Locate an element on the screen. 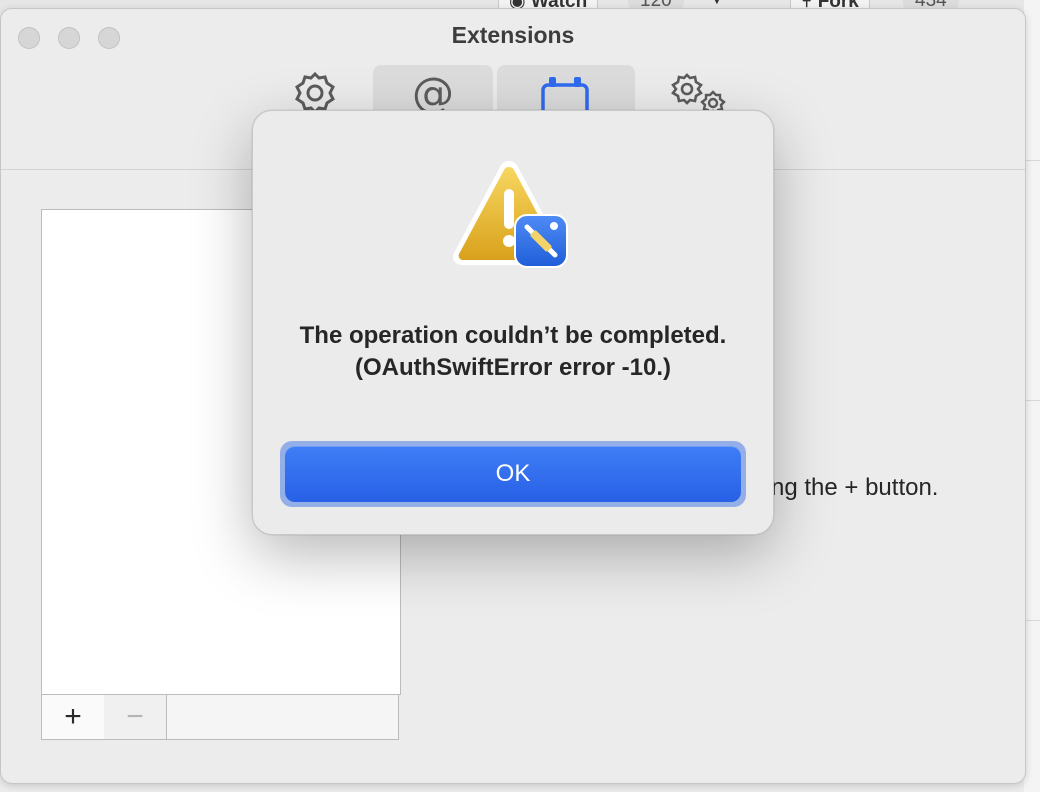  list-controls: + − is located at coordinates (220, 717).